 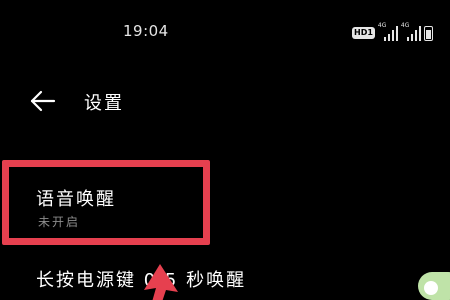 I want to click on red-pointer-arrow-icon, so click(x=161, y=282).